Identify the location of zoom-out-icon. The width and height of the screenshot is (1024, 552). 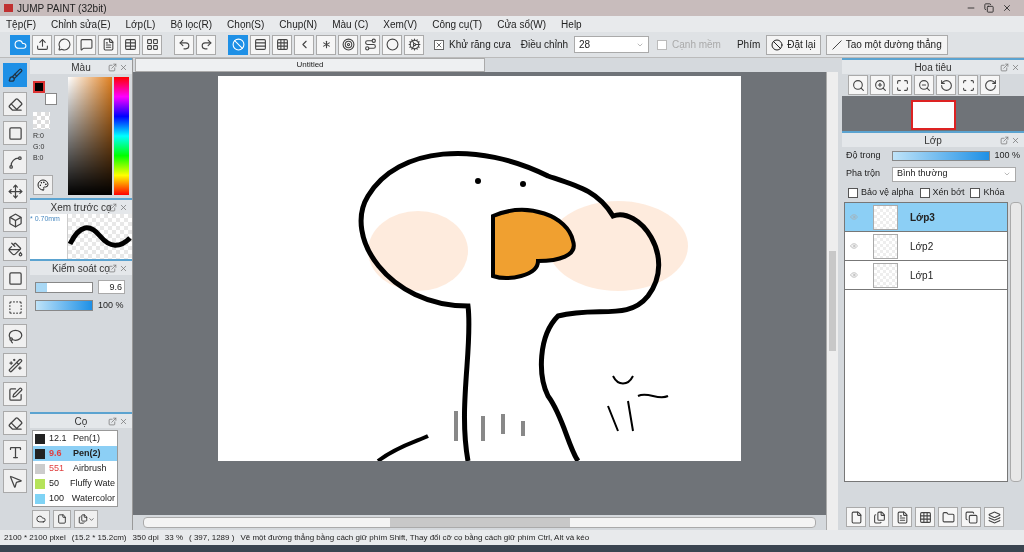
(924, 85).